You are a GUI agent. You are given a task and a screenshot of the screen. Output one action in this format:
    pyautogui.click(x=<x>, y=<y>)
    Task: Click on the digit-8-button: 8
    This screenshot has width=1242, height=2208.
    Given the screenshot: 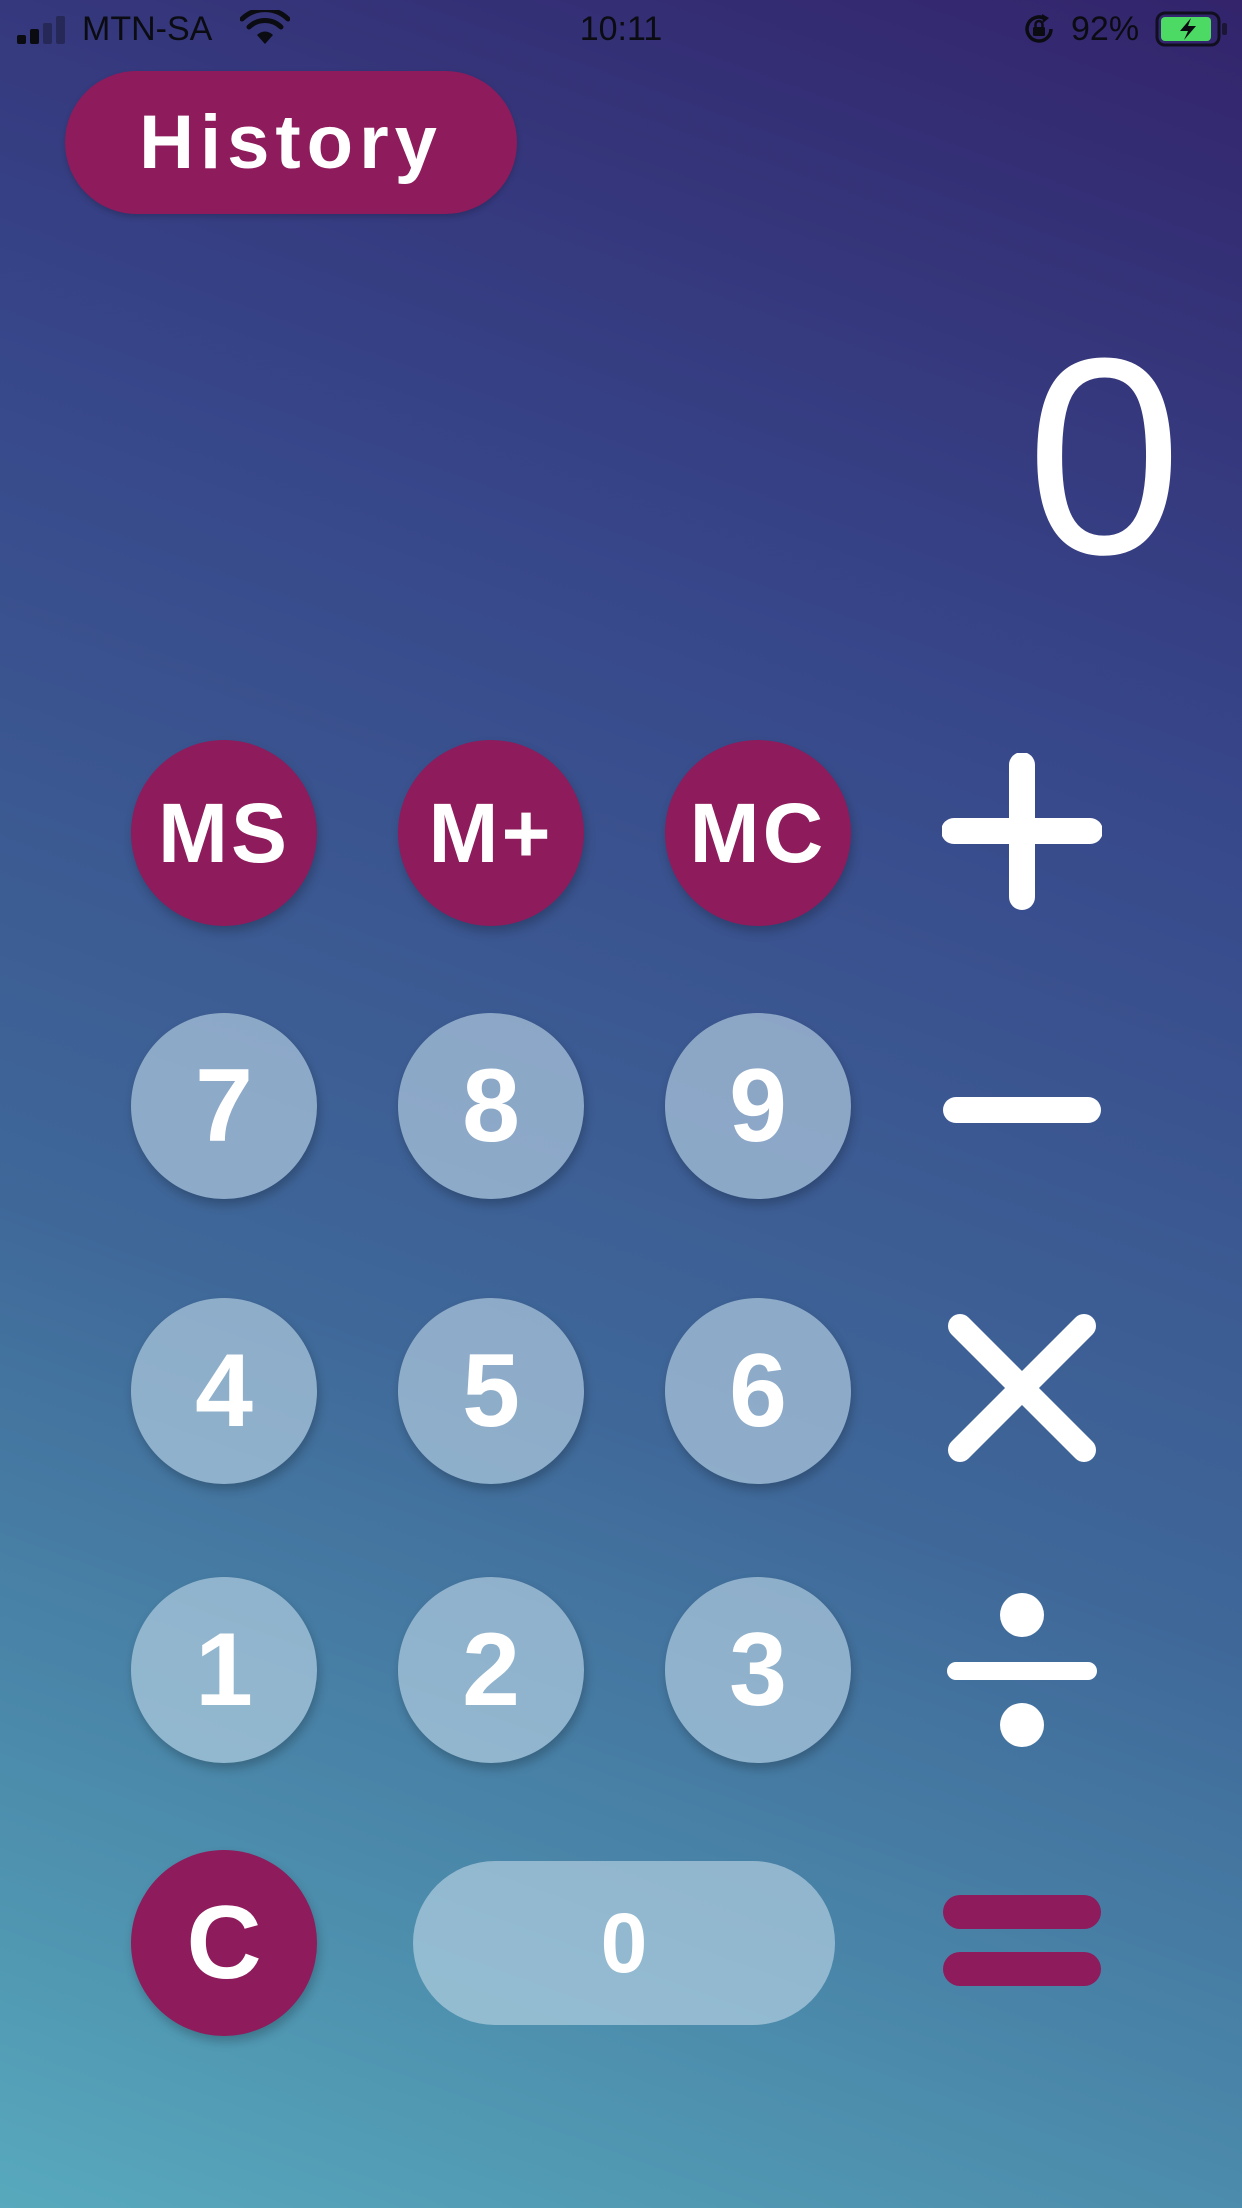 What is the action you would take?
    pyautogui.click(x=491, y=1106)
    